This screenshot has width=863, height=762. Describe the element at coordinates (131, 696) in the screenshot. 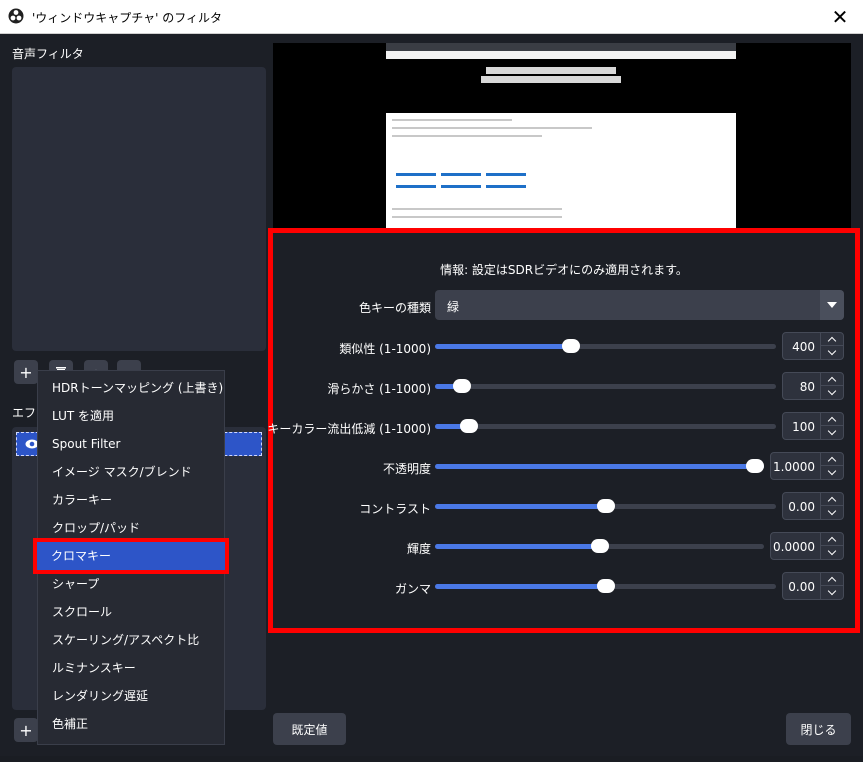

I see `menu-item: レンダリング遅延` at that location.